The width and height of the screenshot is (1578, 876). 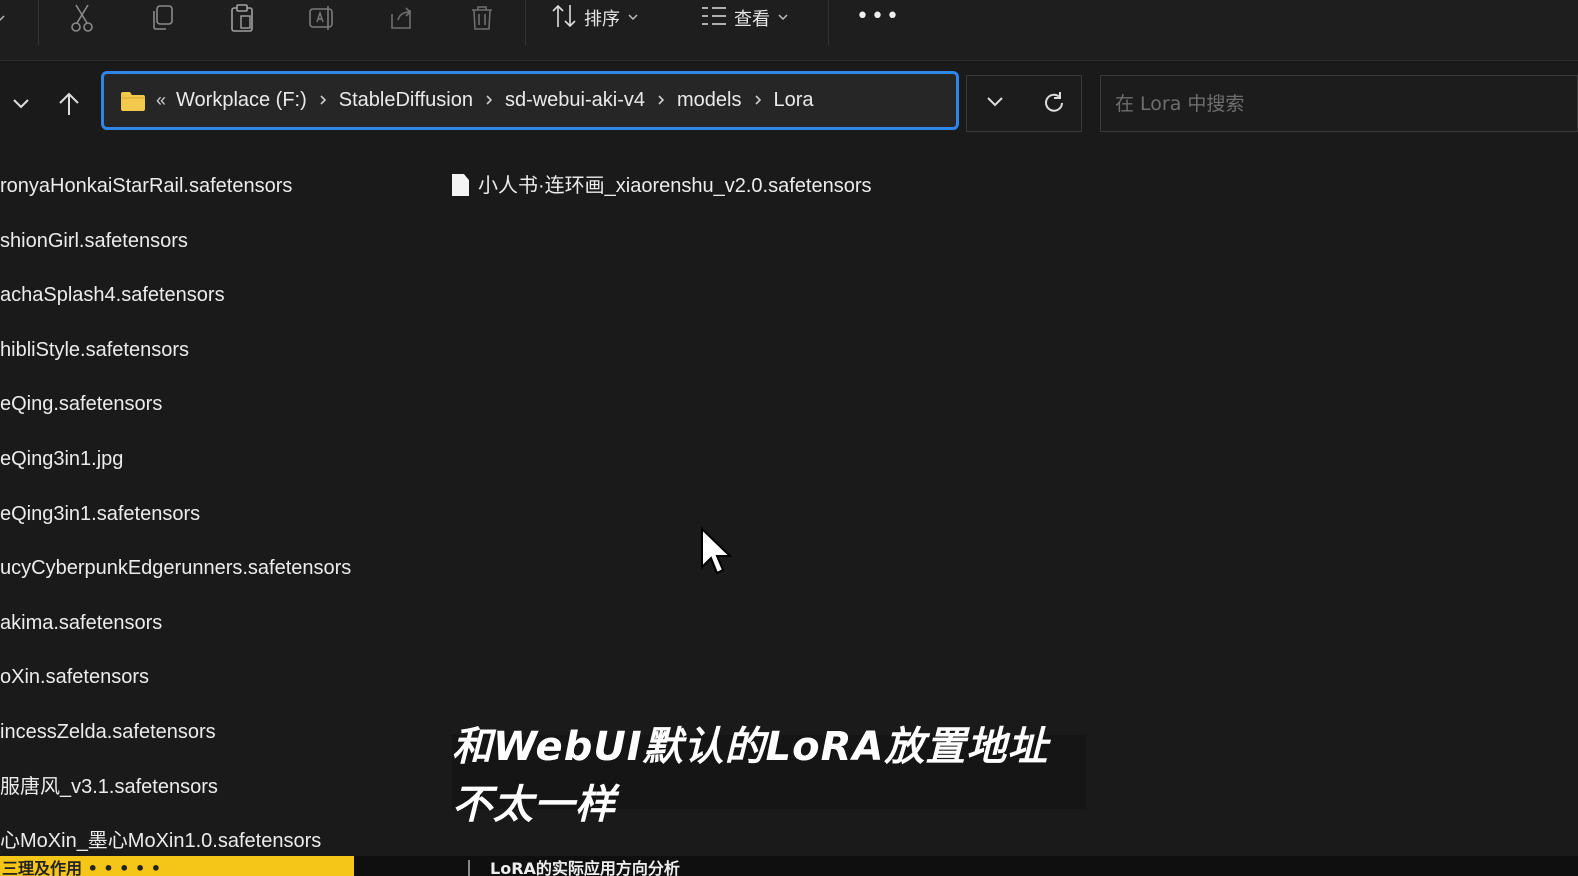 I want to click on file-item: incessZelda.safetensors, so click(x=108, y=732).